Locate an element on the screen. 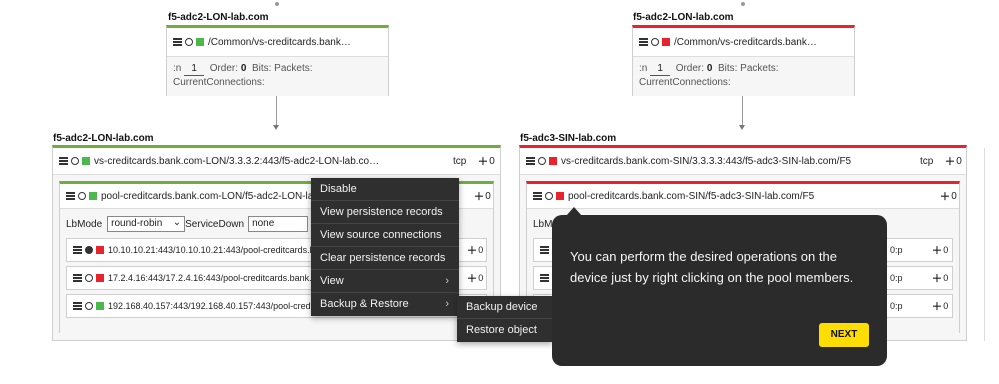 This screenshot has height=384, width=999. menu-item-view-persistence-records: View persistence records is located at coordinates (385, 212).